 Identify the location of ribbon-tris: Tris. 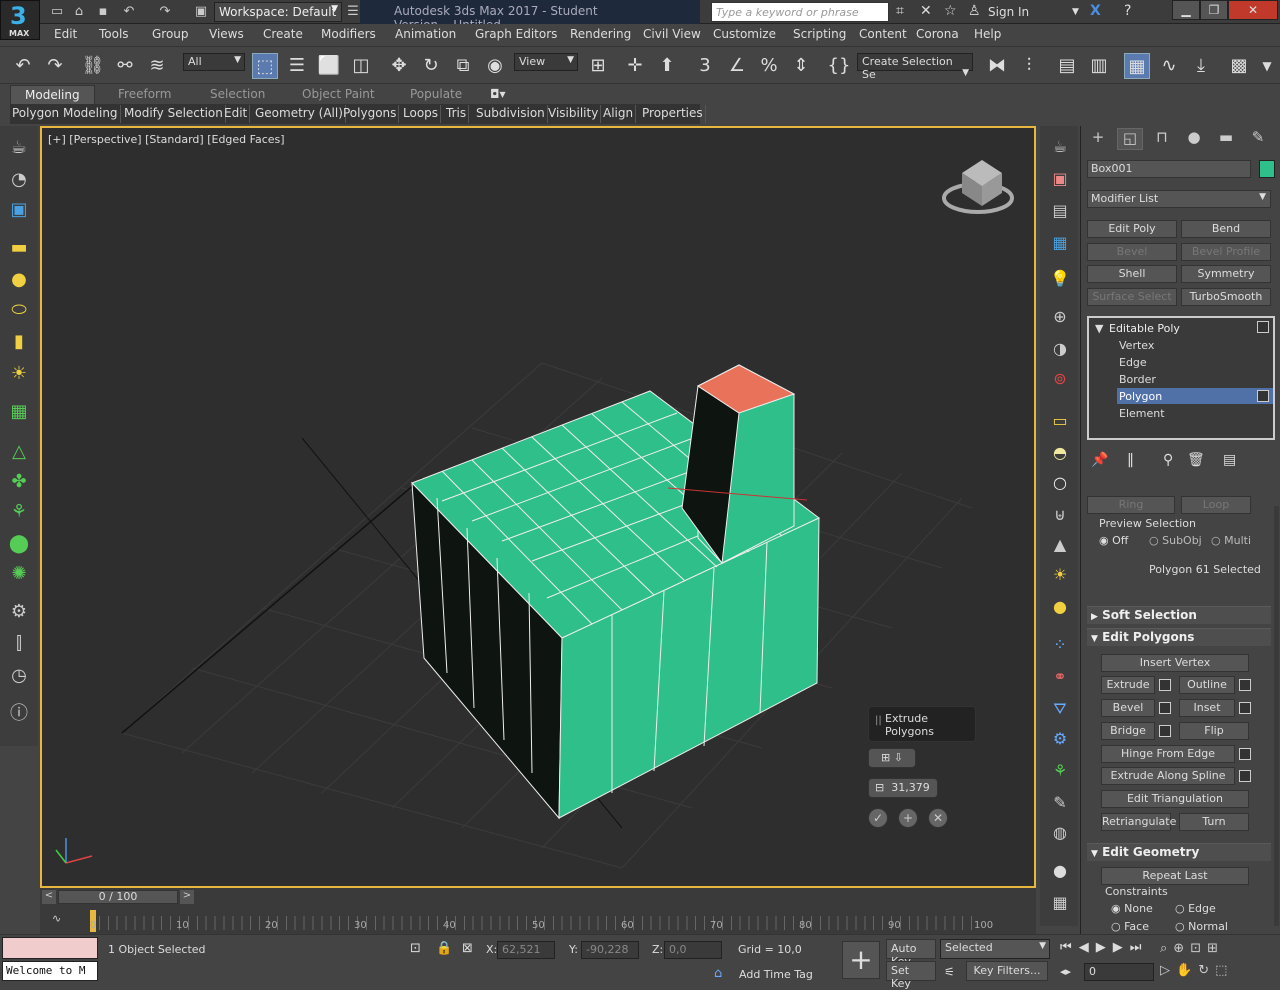
(457, 114).